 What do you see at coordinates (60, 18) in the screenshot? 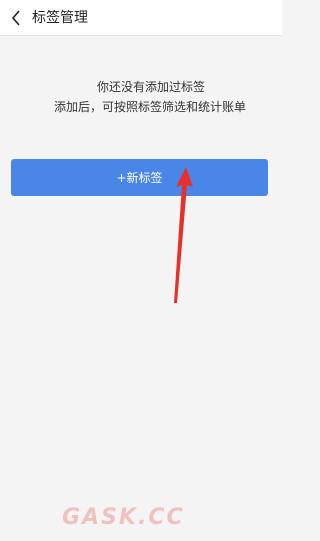
I see `page-title: 标签管理` at bounding box center [60, 18].